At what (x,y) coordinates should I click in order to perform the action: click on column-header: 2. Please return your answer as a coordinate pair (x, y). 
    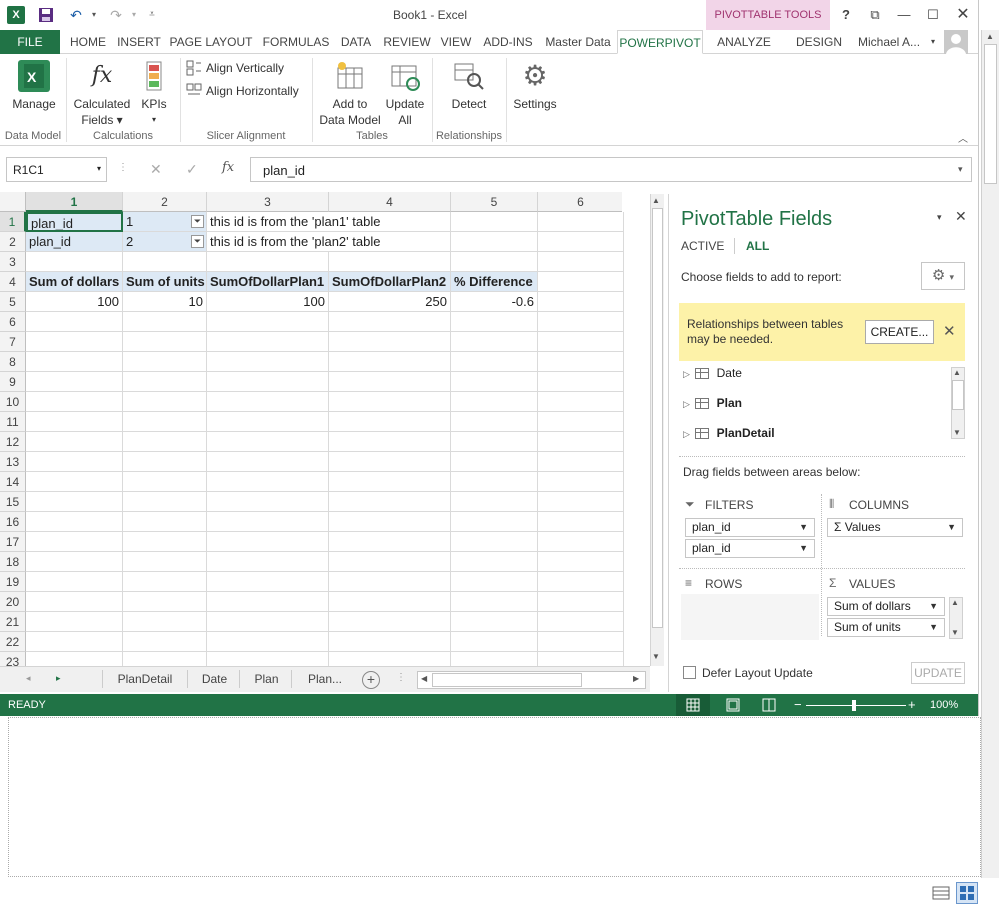
    Looking at the image, I should click on (165, 202).